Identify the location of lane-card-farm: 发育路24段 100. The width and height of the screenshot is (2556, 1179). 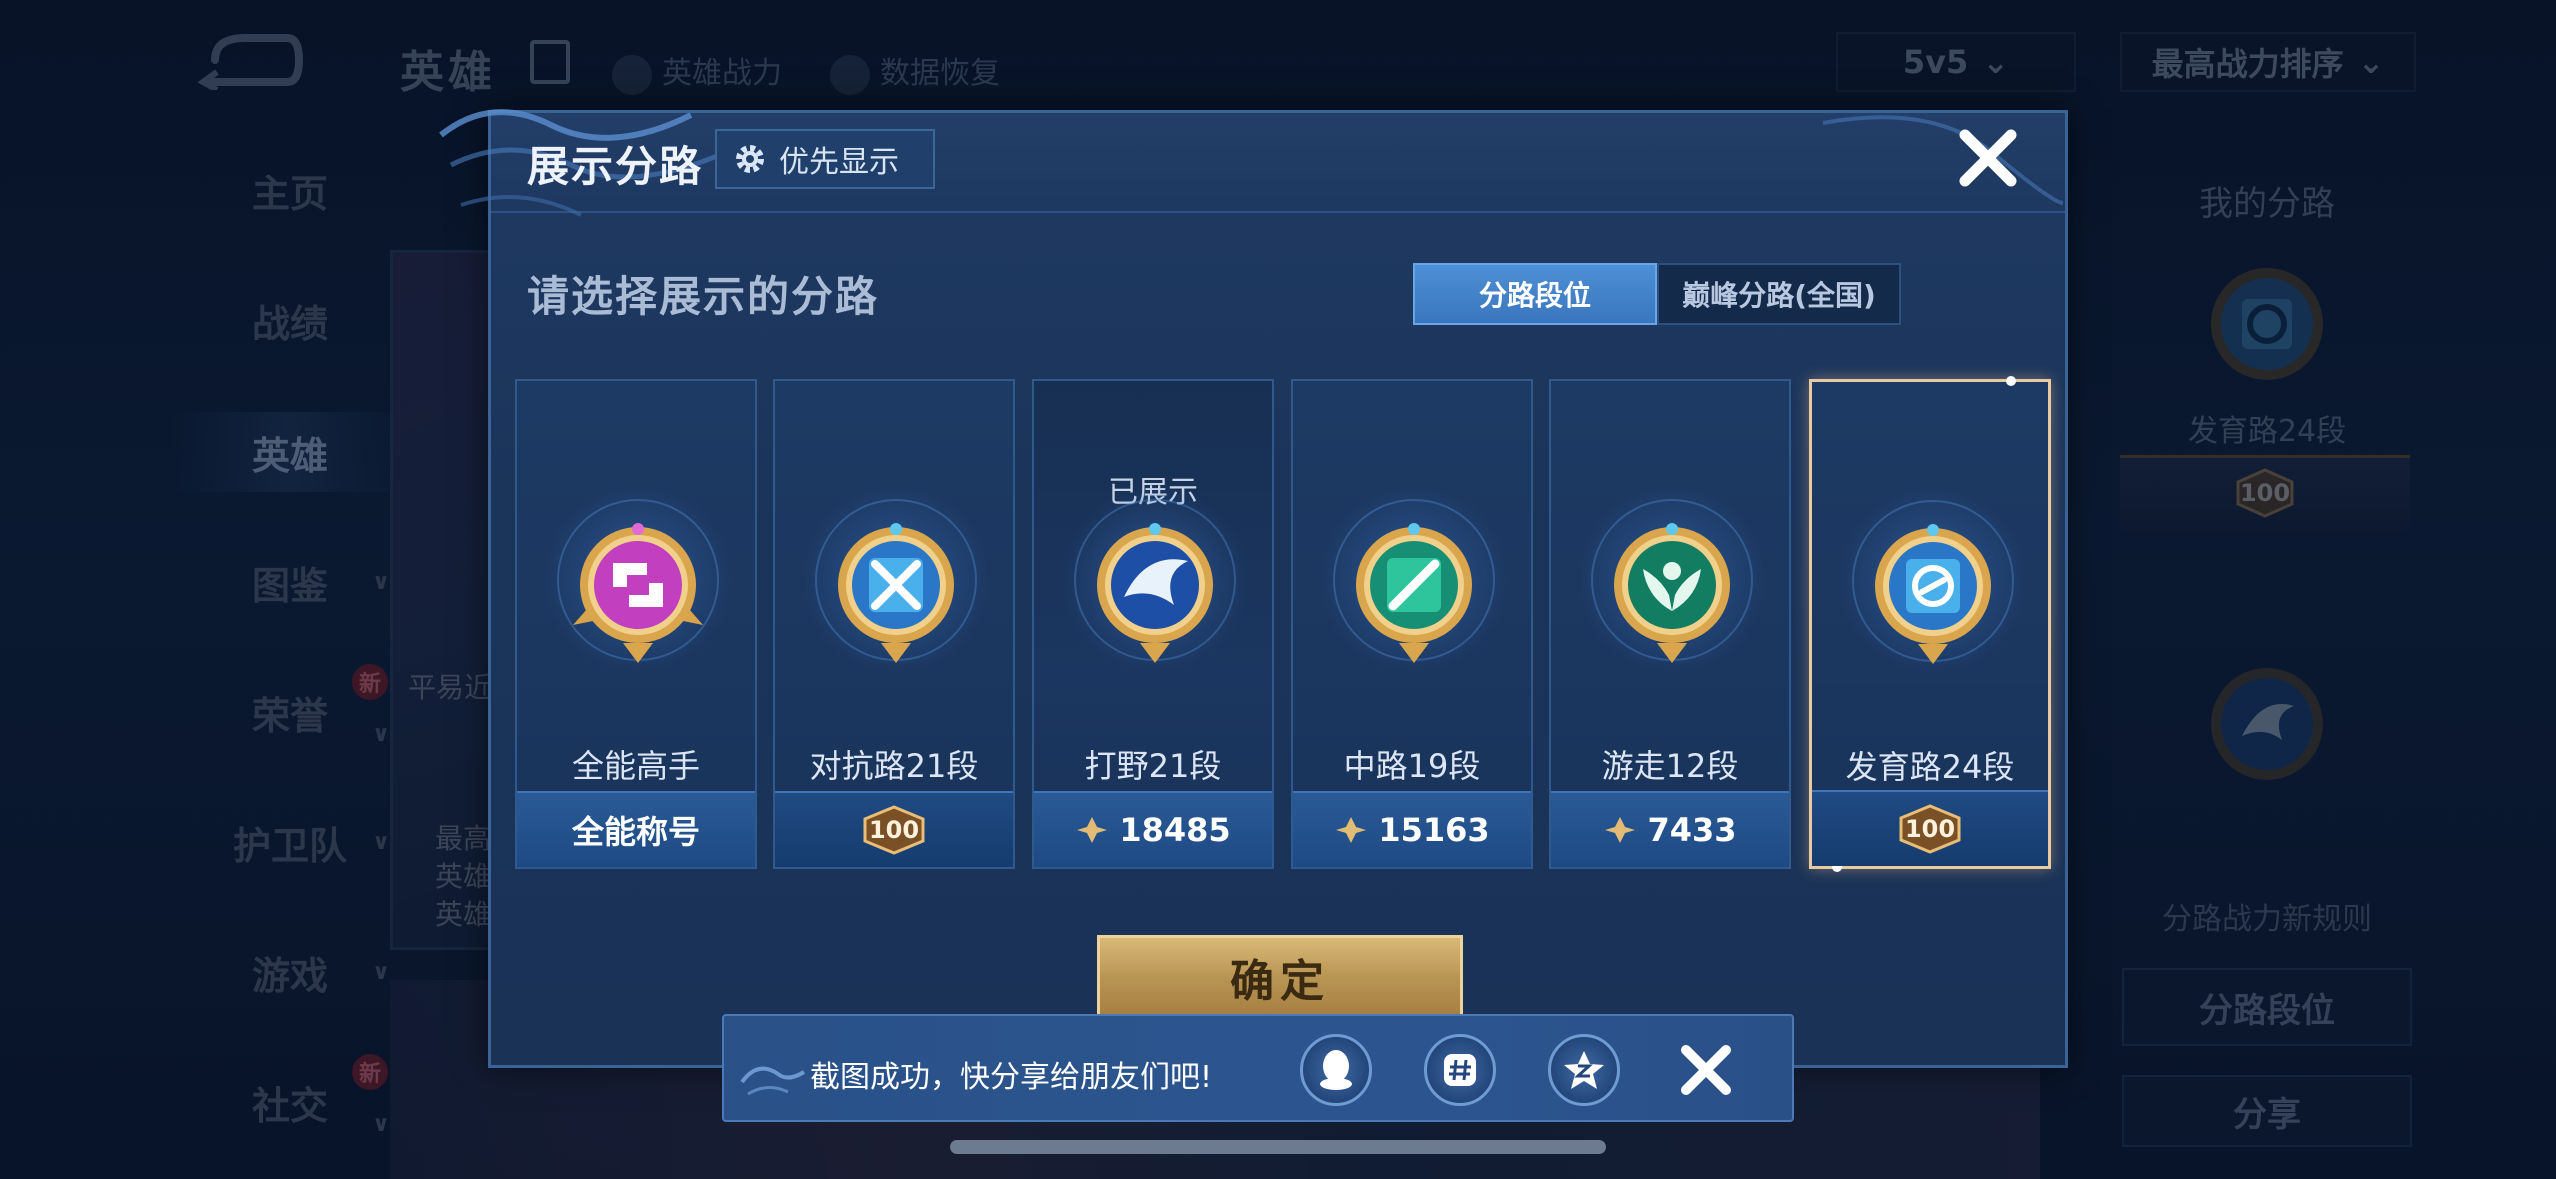
(1930, 624).